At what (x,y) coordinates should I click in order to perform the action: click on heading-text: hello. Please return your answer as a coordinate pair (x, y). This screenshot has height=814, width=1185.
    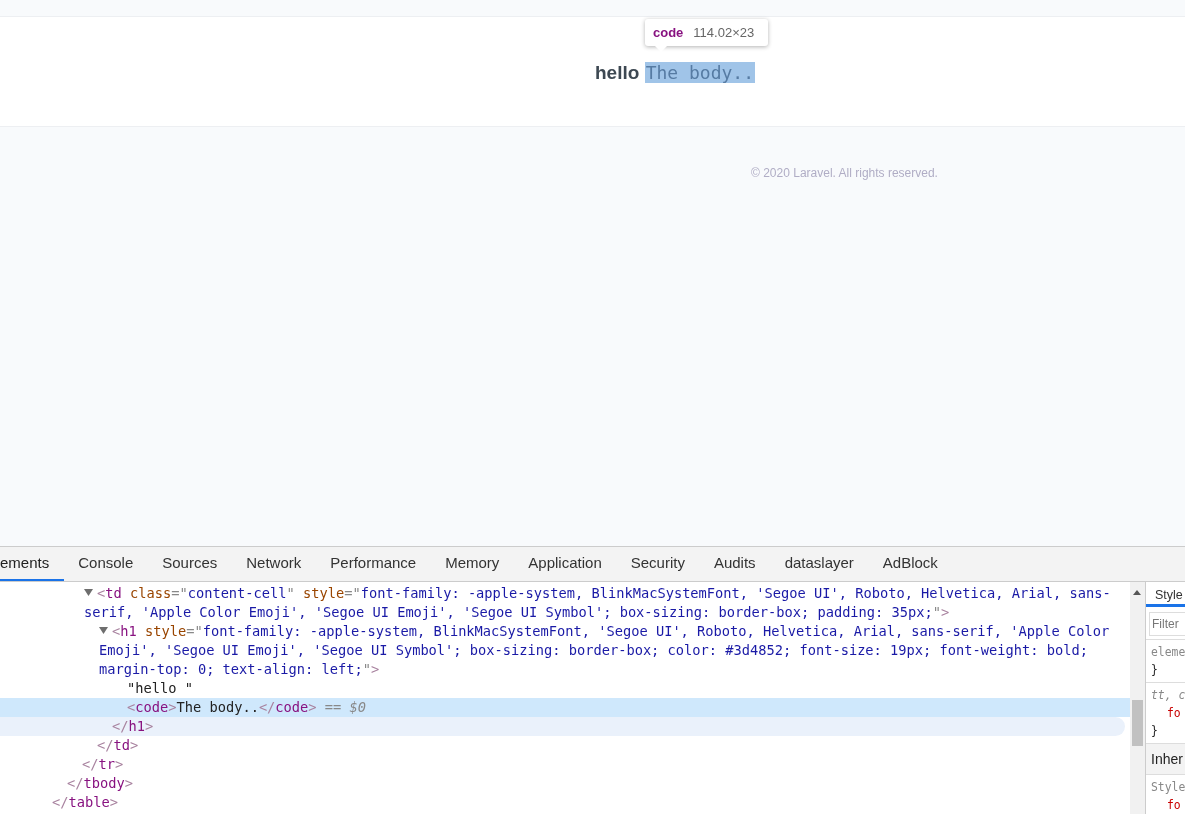
    Looking at the image, I should click on (618, 72).